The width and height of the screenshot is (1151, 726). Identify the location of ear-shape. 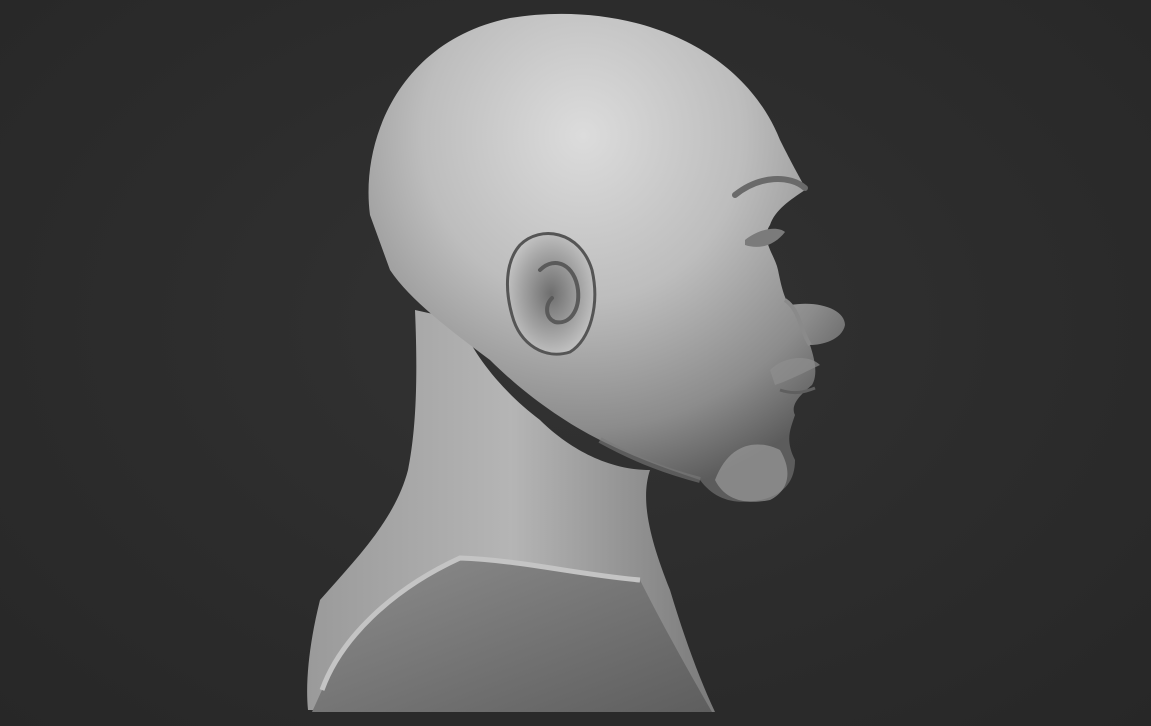
(551, 294).